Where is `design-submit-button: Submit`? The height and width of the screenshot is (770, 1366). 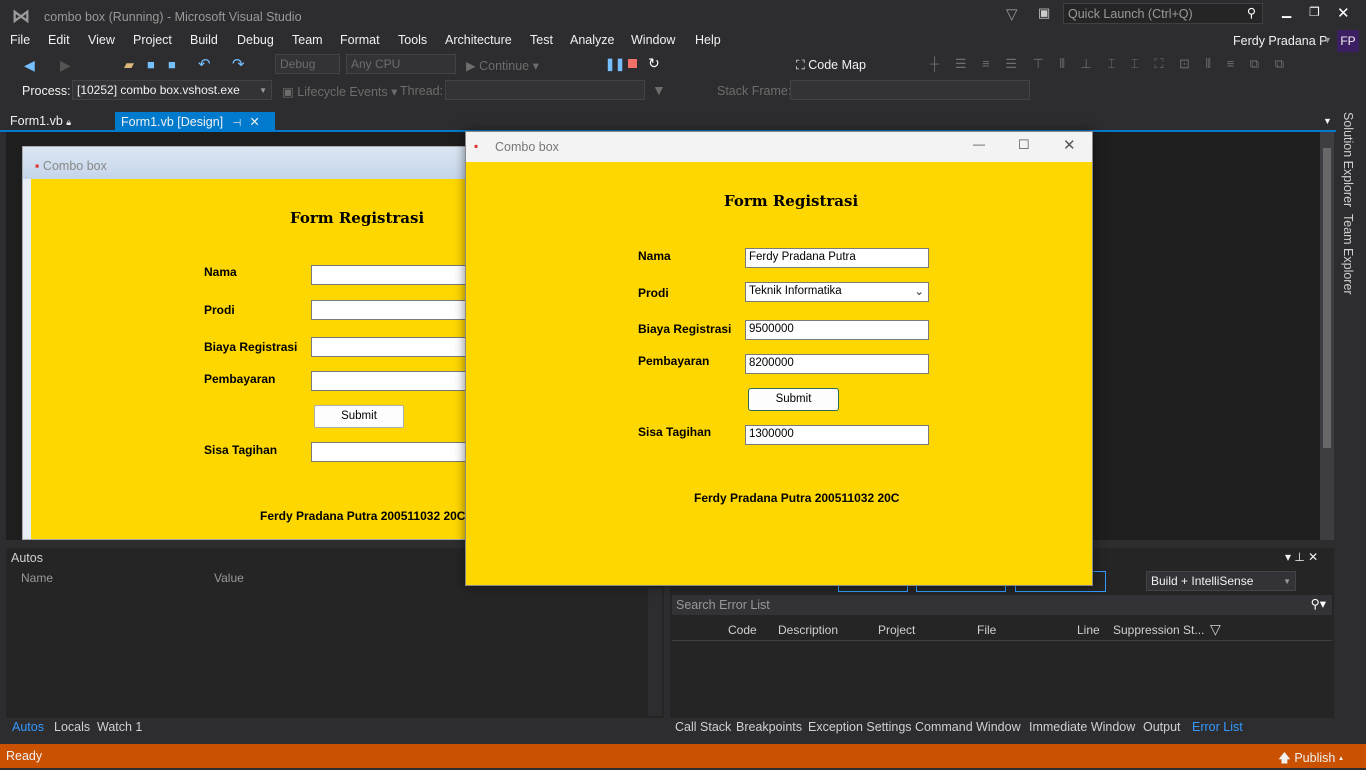 design-submit-button: Submit is located at coordinates (359, 416).